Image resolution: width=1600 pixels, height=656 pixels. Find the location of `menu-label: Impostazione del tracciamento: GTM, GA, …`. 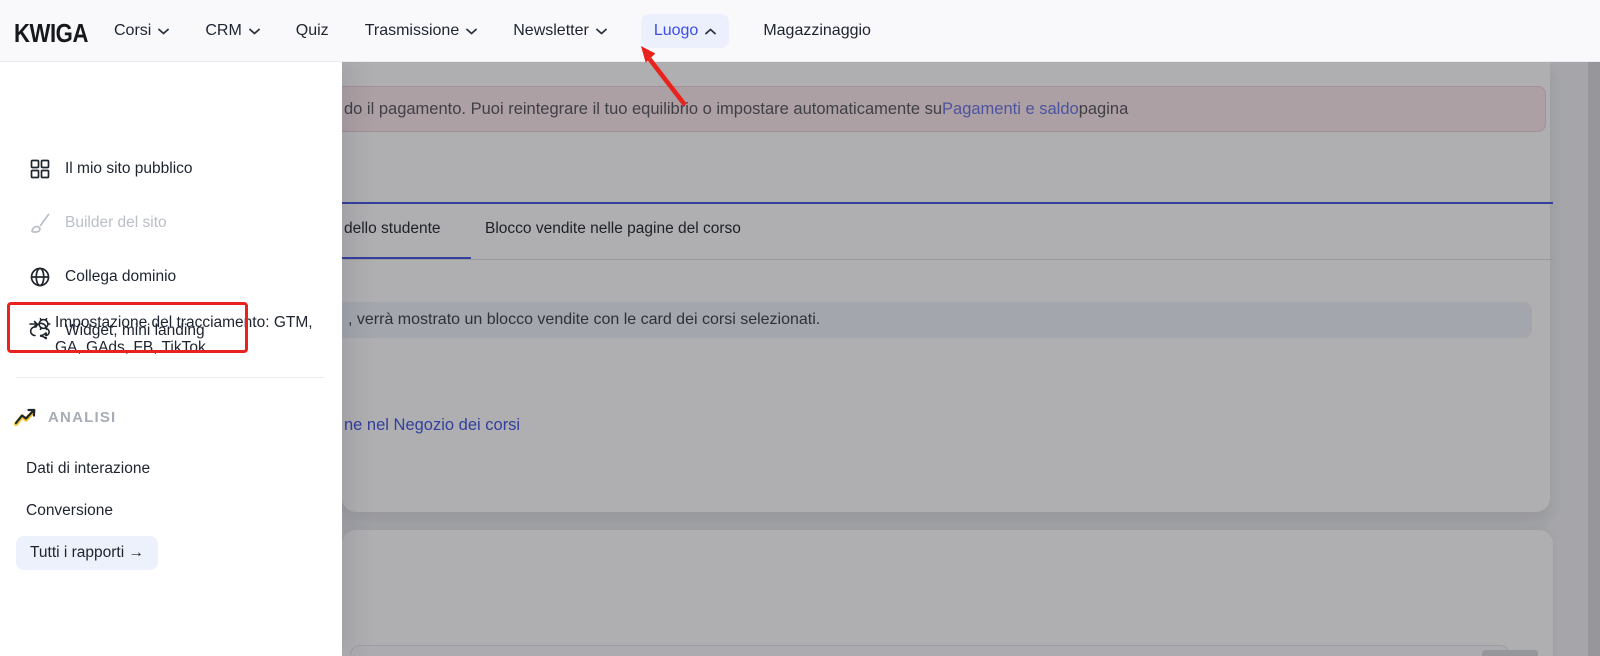

menu-label: Impostazione del tracciamento: GTM, GA, … is located at coordinates (184, 335).